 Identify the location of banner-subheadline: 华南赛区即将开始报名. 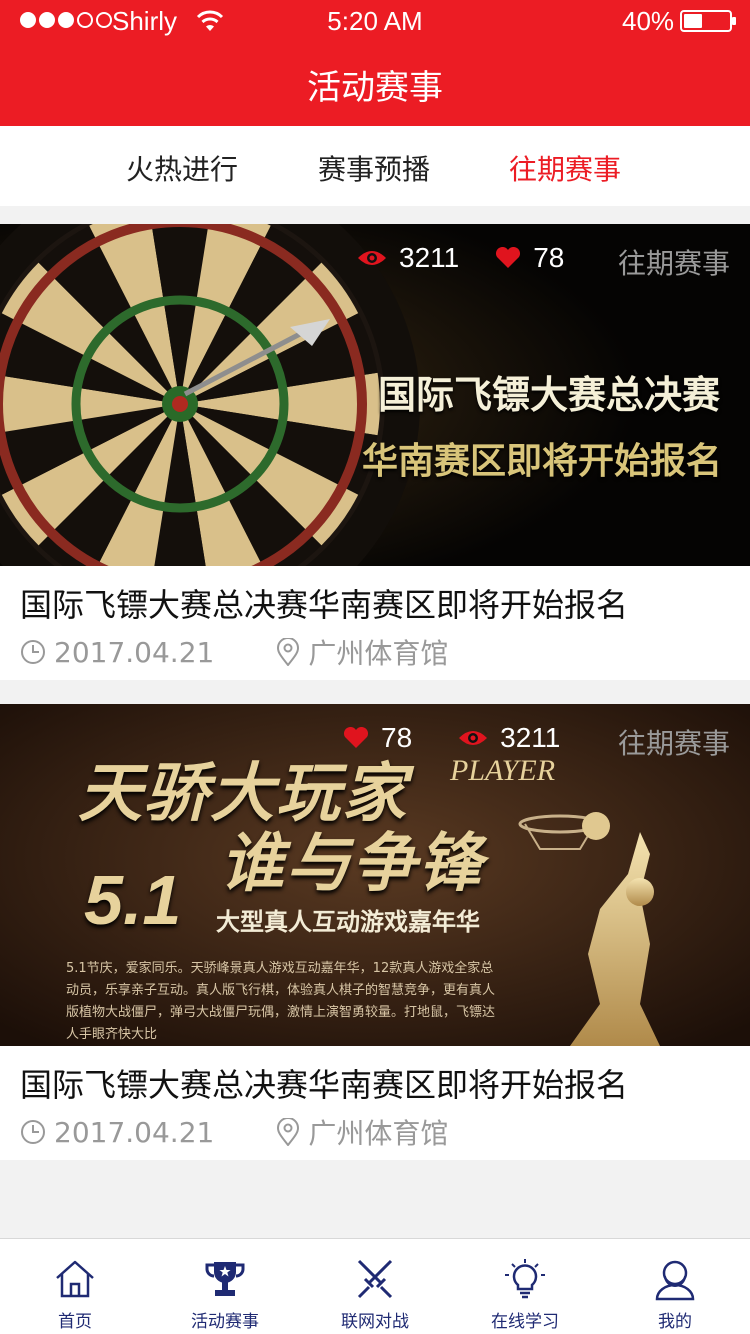
(541, 461).